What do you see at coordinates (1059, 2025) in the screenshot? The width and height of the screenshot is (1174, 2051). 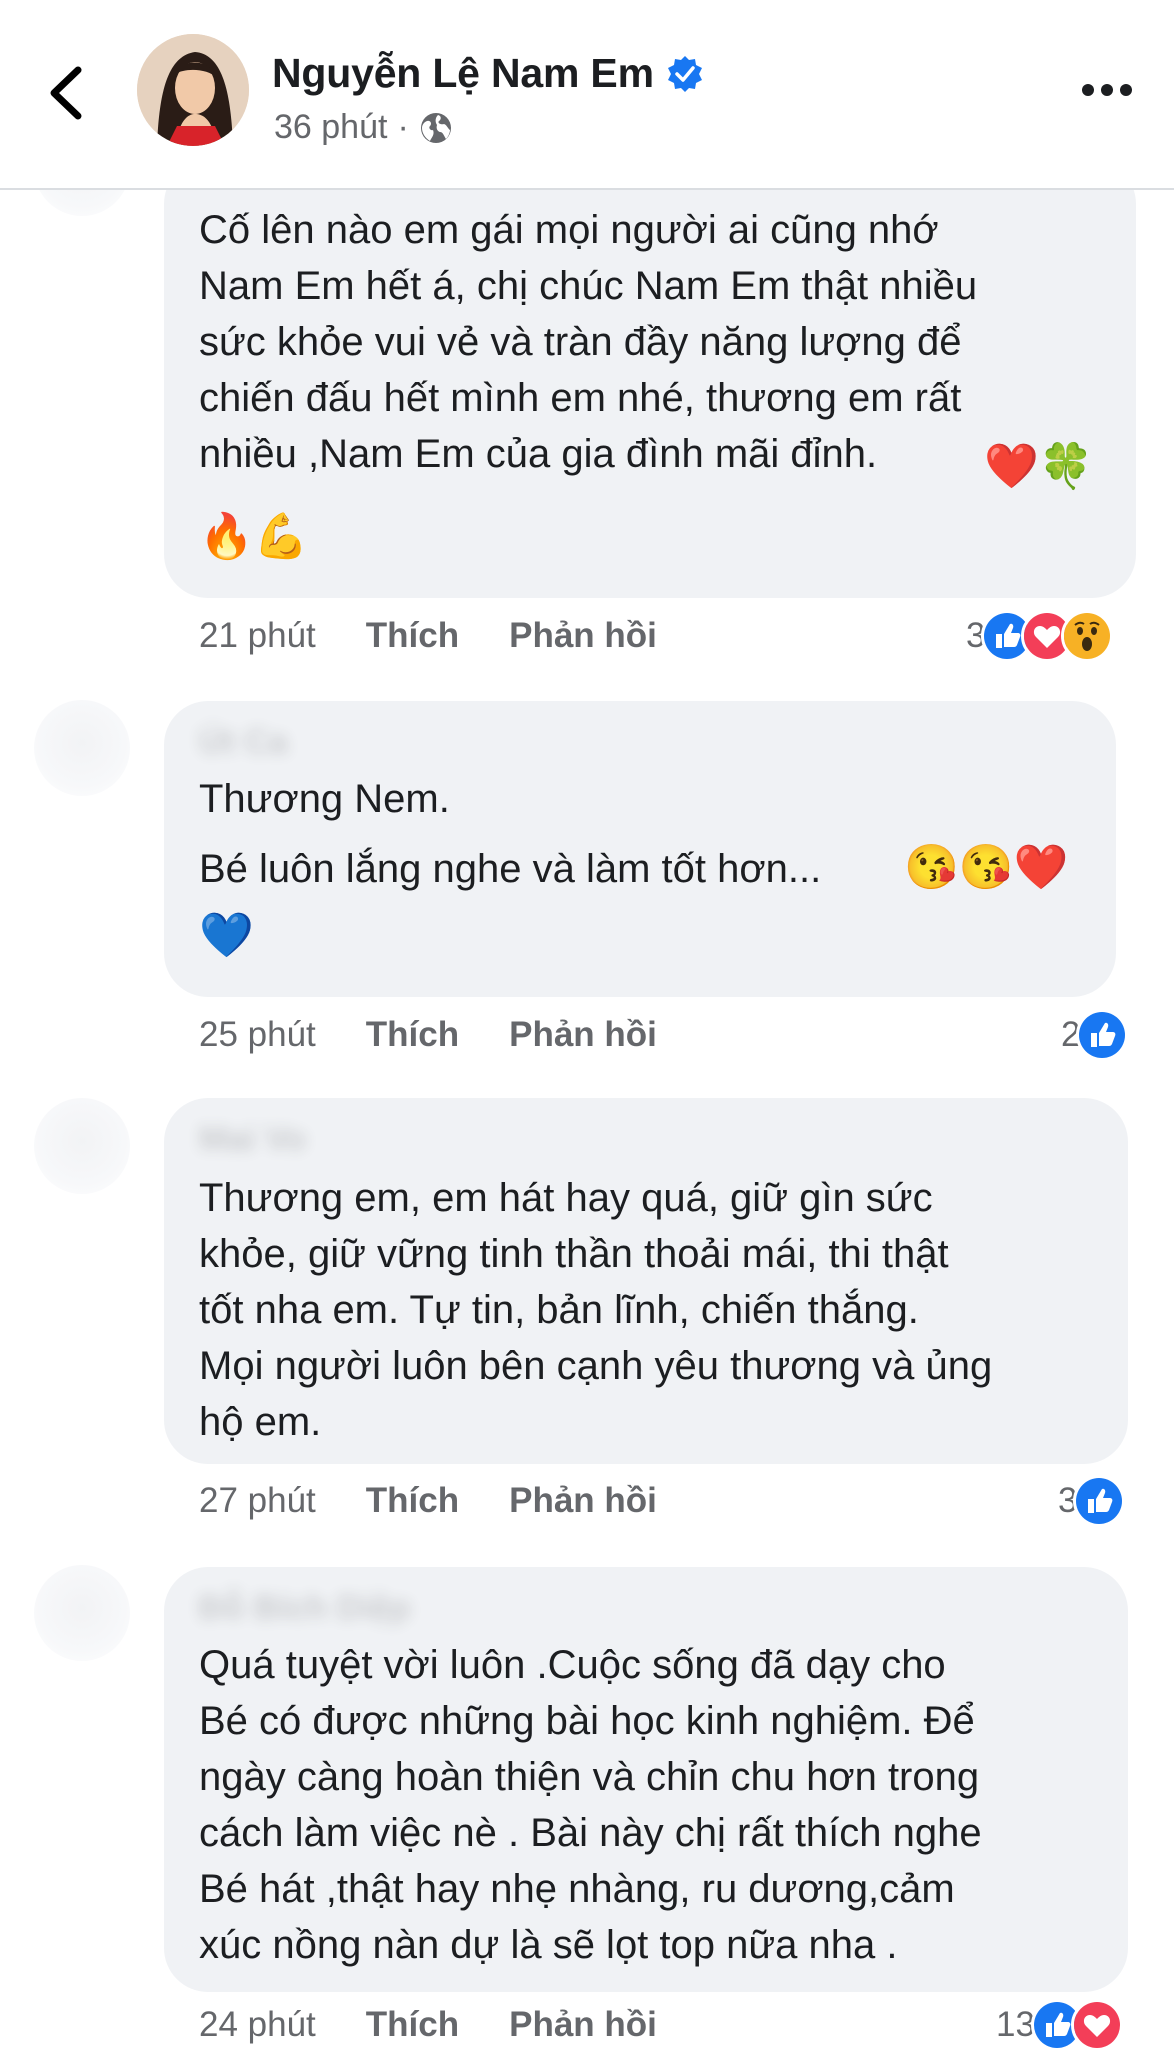 I see `reaction-summary: 13` at bounding box center [1059, 2025].